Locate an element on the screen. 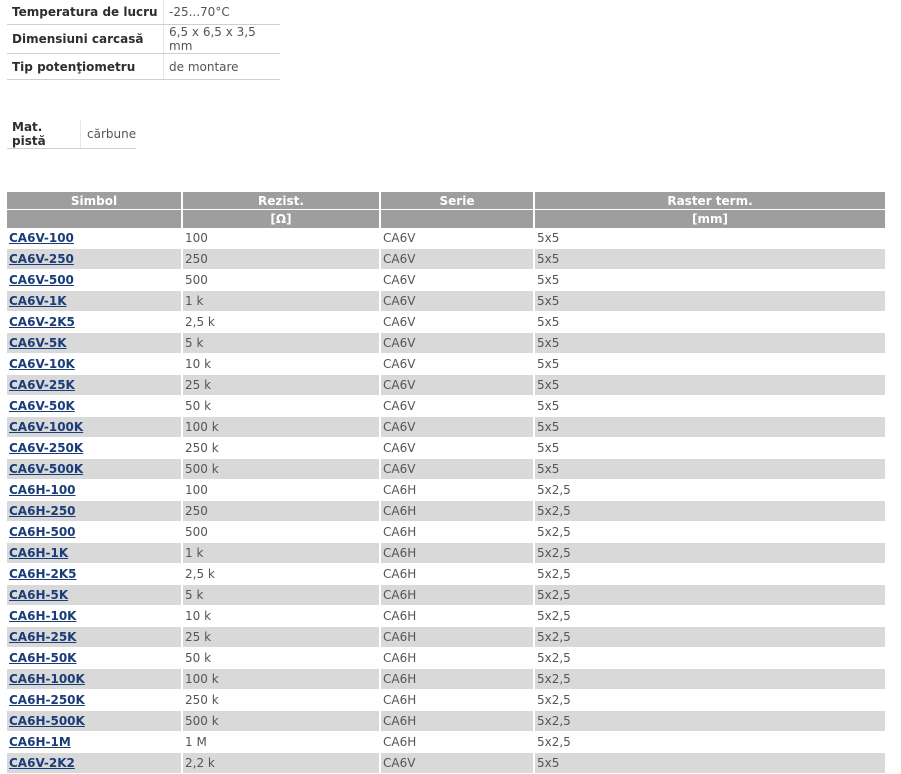  product-link: CA6H-100K is located at coordinates (47, 679).